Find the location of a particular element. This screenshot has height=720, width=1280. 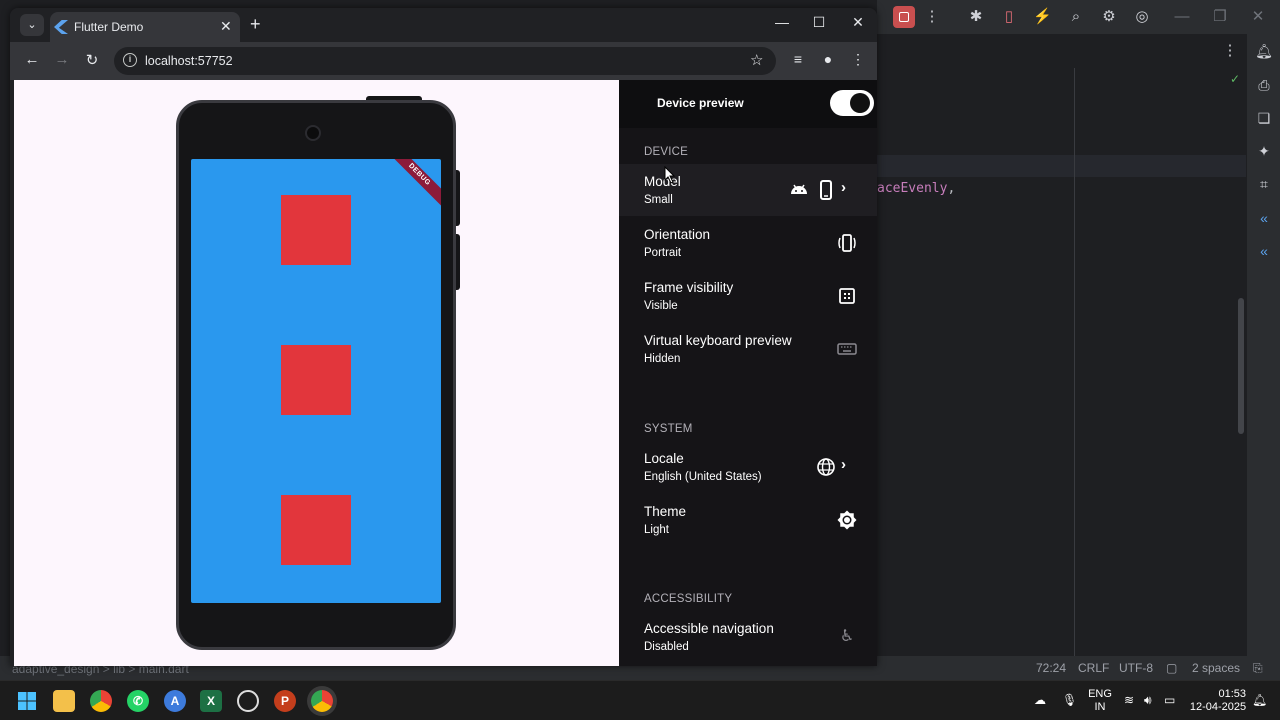

current-line-highlight is located at coordinates (1061, 166).